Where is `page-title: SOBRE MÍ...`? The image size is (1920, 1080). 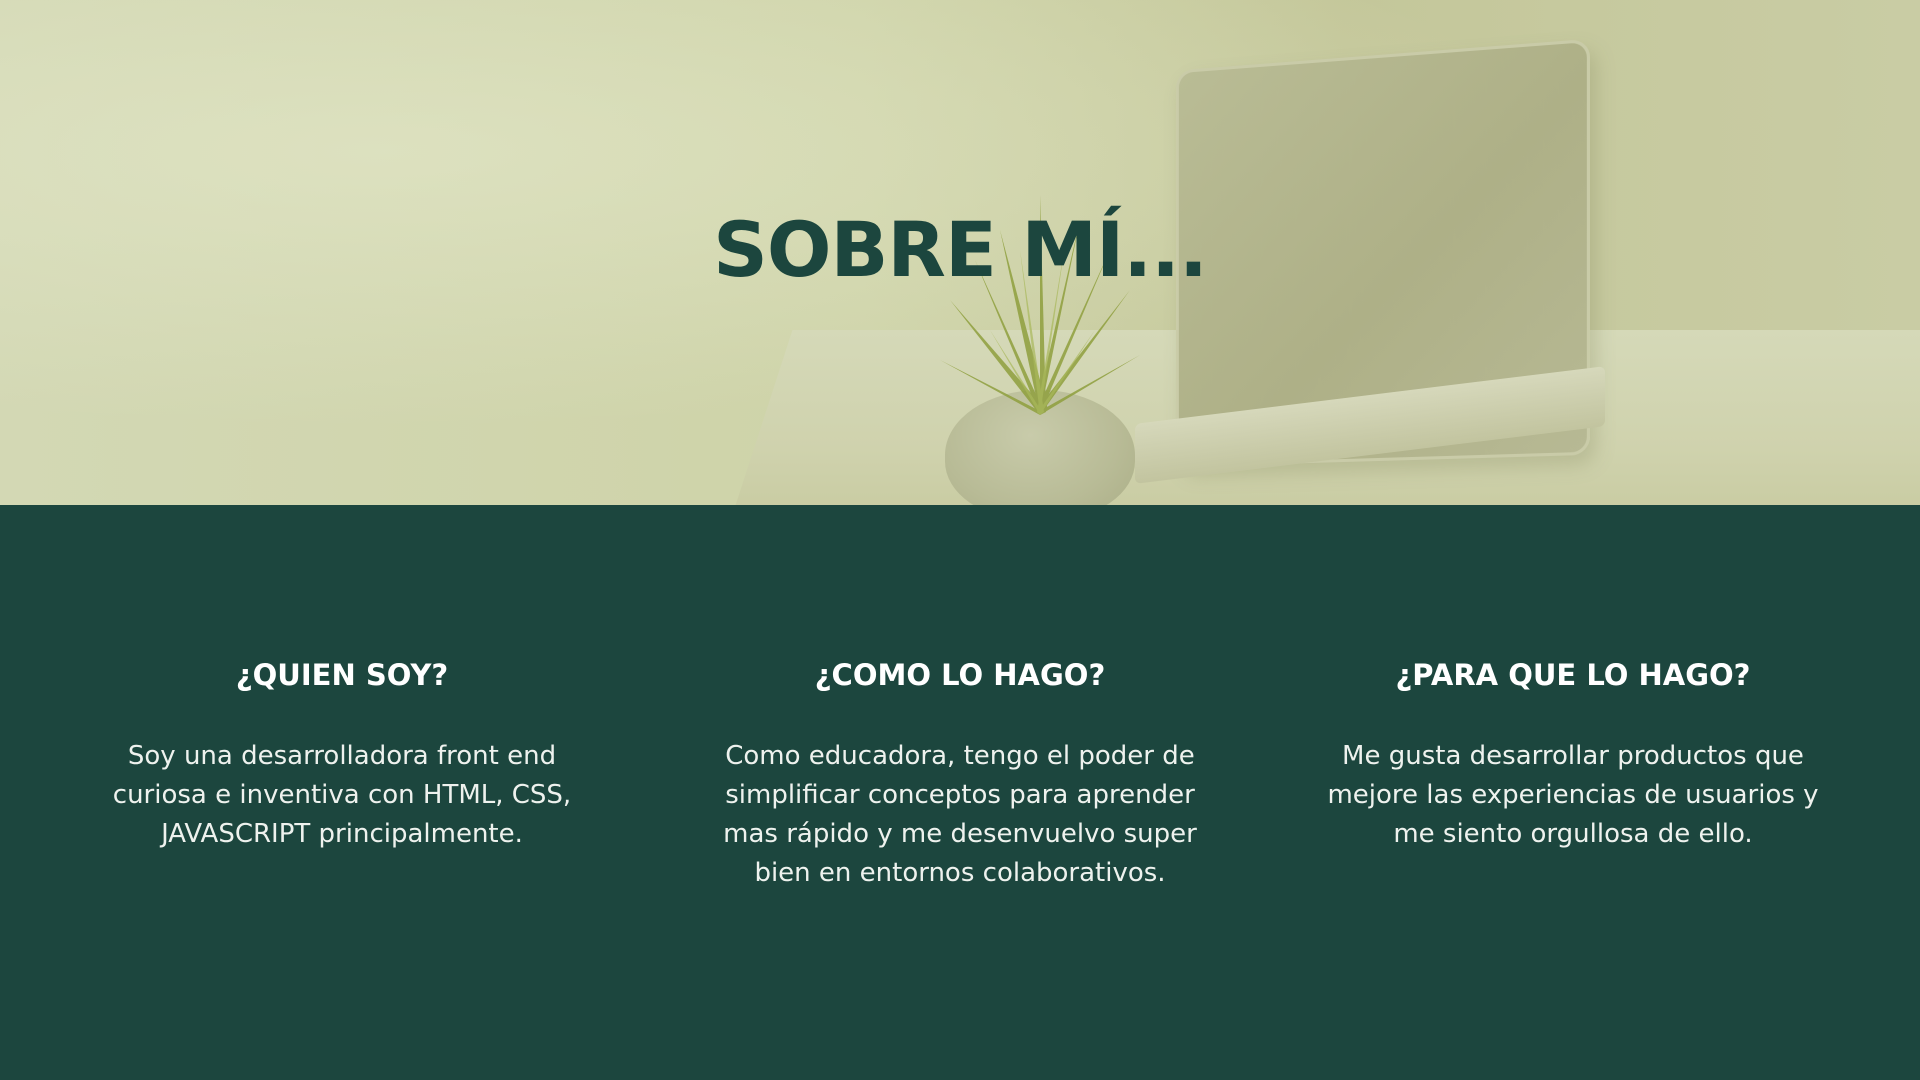
page-title: SOBRE MÍ... is located at coordinates (960, 249).